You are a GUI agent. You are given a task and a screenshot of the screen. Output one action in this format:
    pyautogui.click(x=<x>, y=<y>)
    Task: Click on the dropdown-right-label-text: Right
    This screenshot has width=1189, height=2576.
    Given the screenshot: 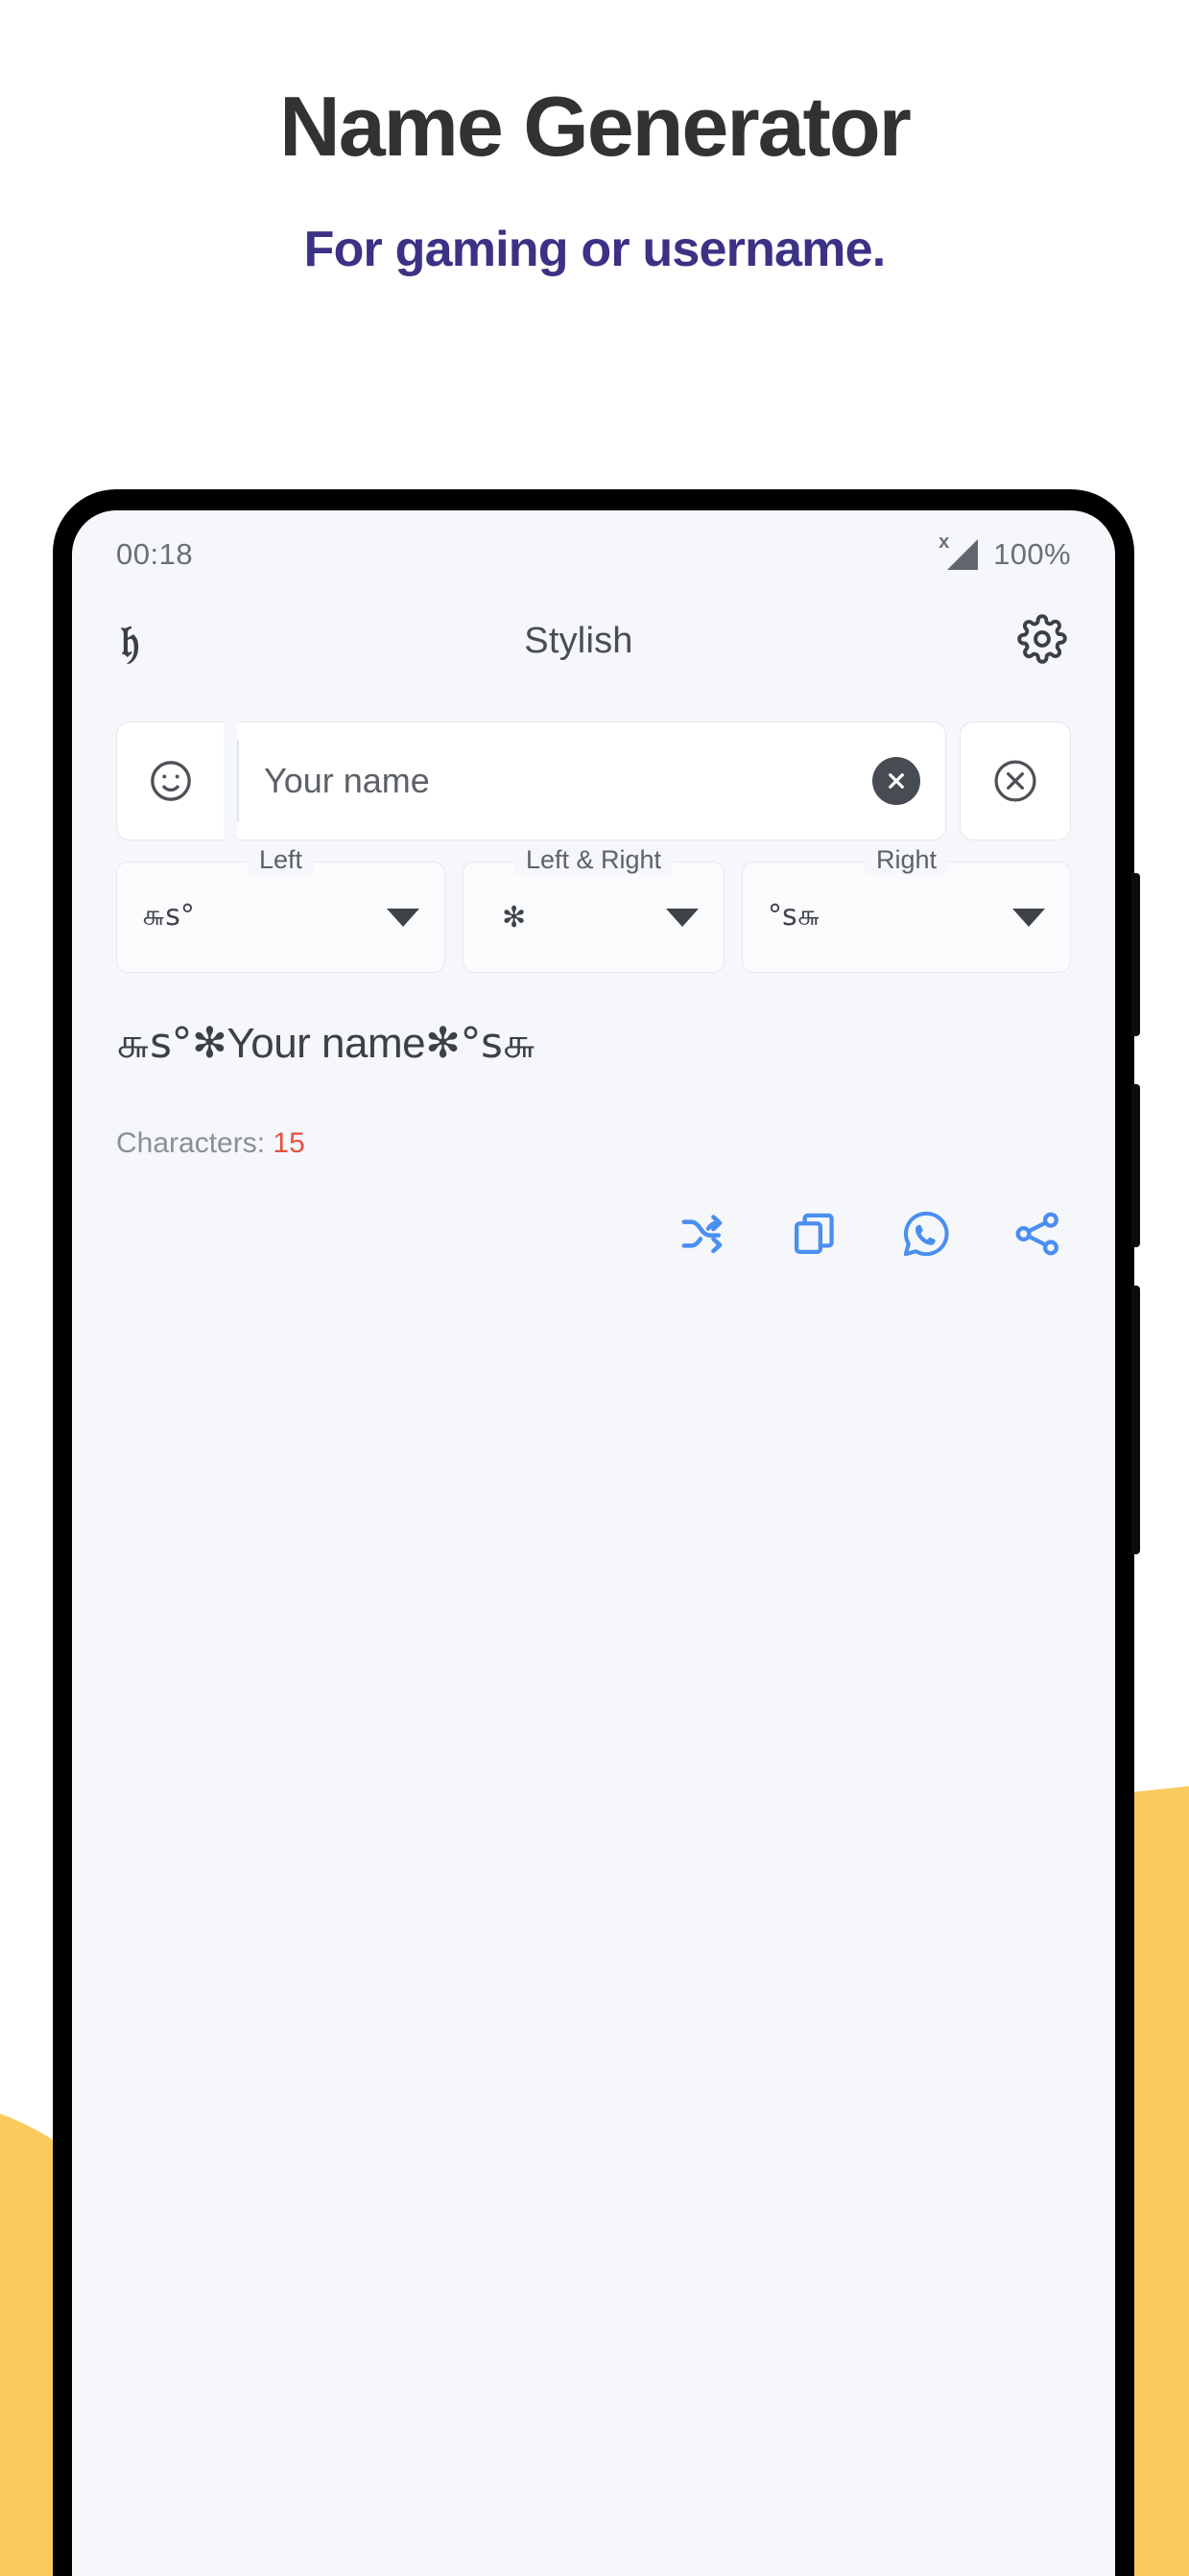 What is the action you would take?
    pyautogui.click(x=906, y=859)
    